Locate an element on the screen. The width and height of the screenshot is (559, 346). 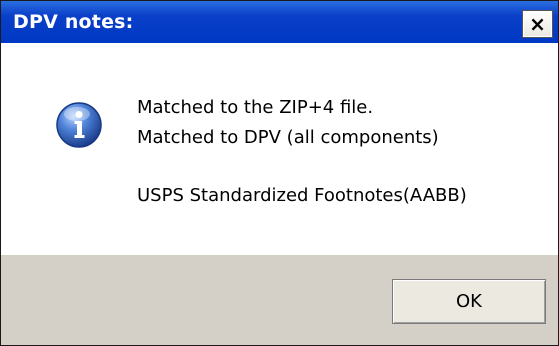
message-line: Matched to the ZIP+4 file. is located at coordinates (255, 107).